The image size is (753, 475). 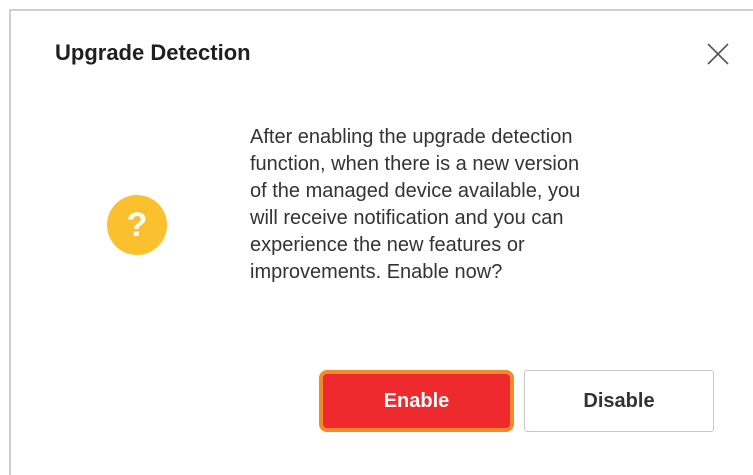 What do you see at coordinates (387, 245) in the screenshot?
I see `message-line: experience the new features or` at bounding box center [387, 245].